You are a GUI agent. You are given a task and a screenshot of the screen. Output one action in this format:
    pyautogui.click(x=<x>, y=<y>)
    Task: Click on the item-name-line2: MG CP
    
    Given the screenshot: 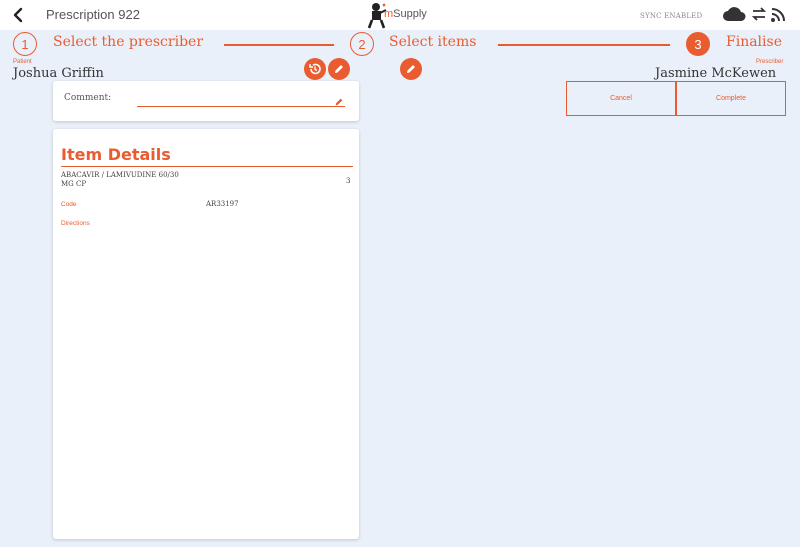 What is the action you would take?
    pyautogui.click(x=74, y=184)
    